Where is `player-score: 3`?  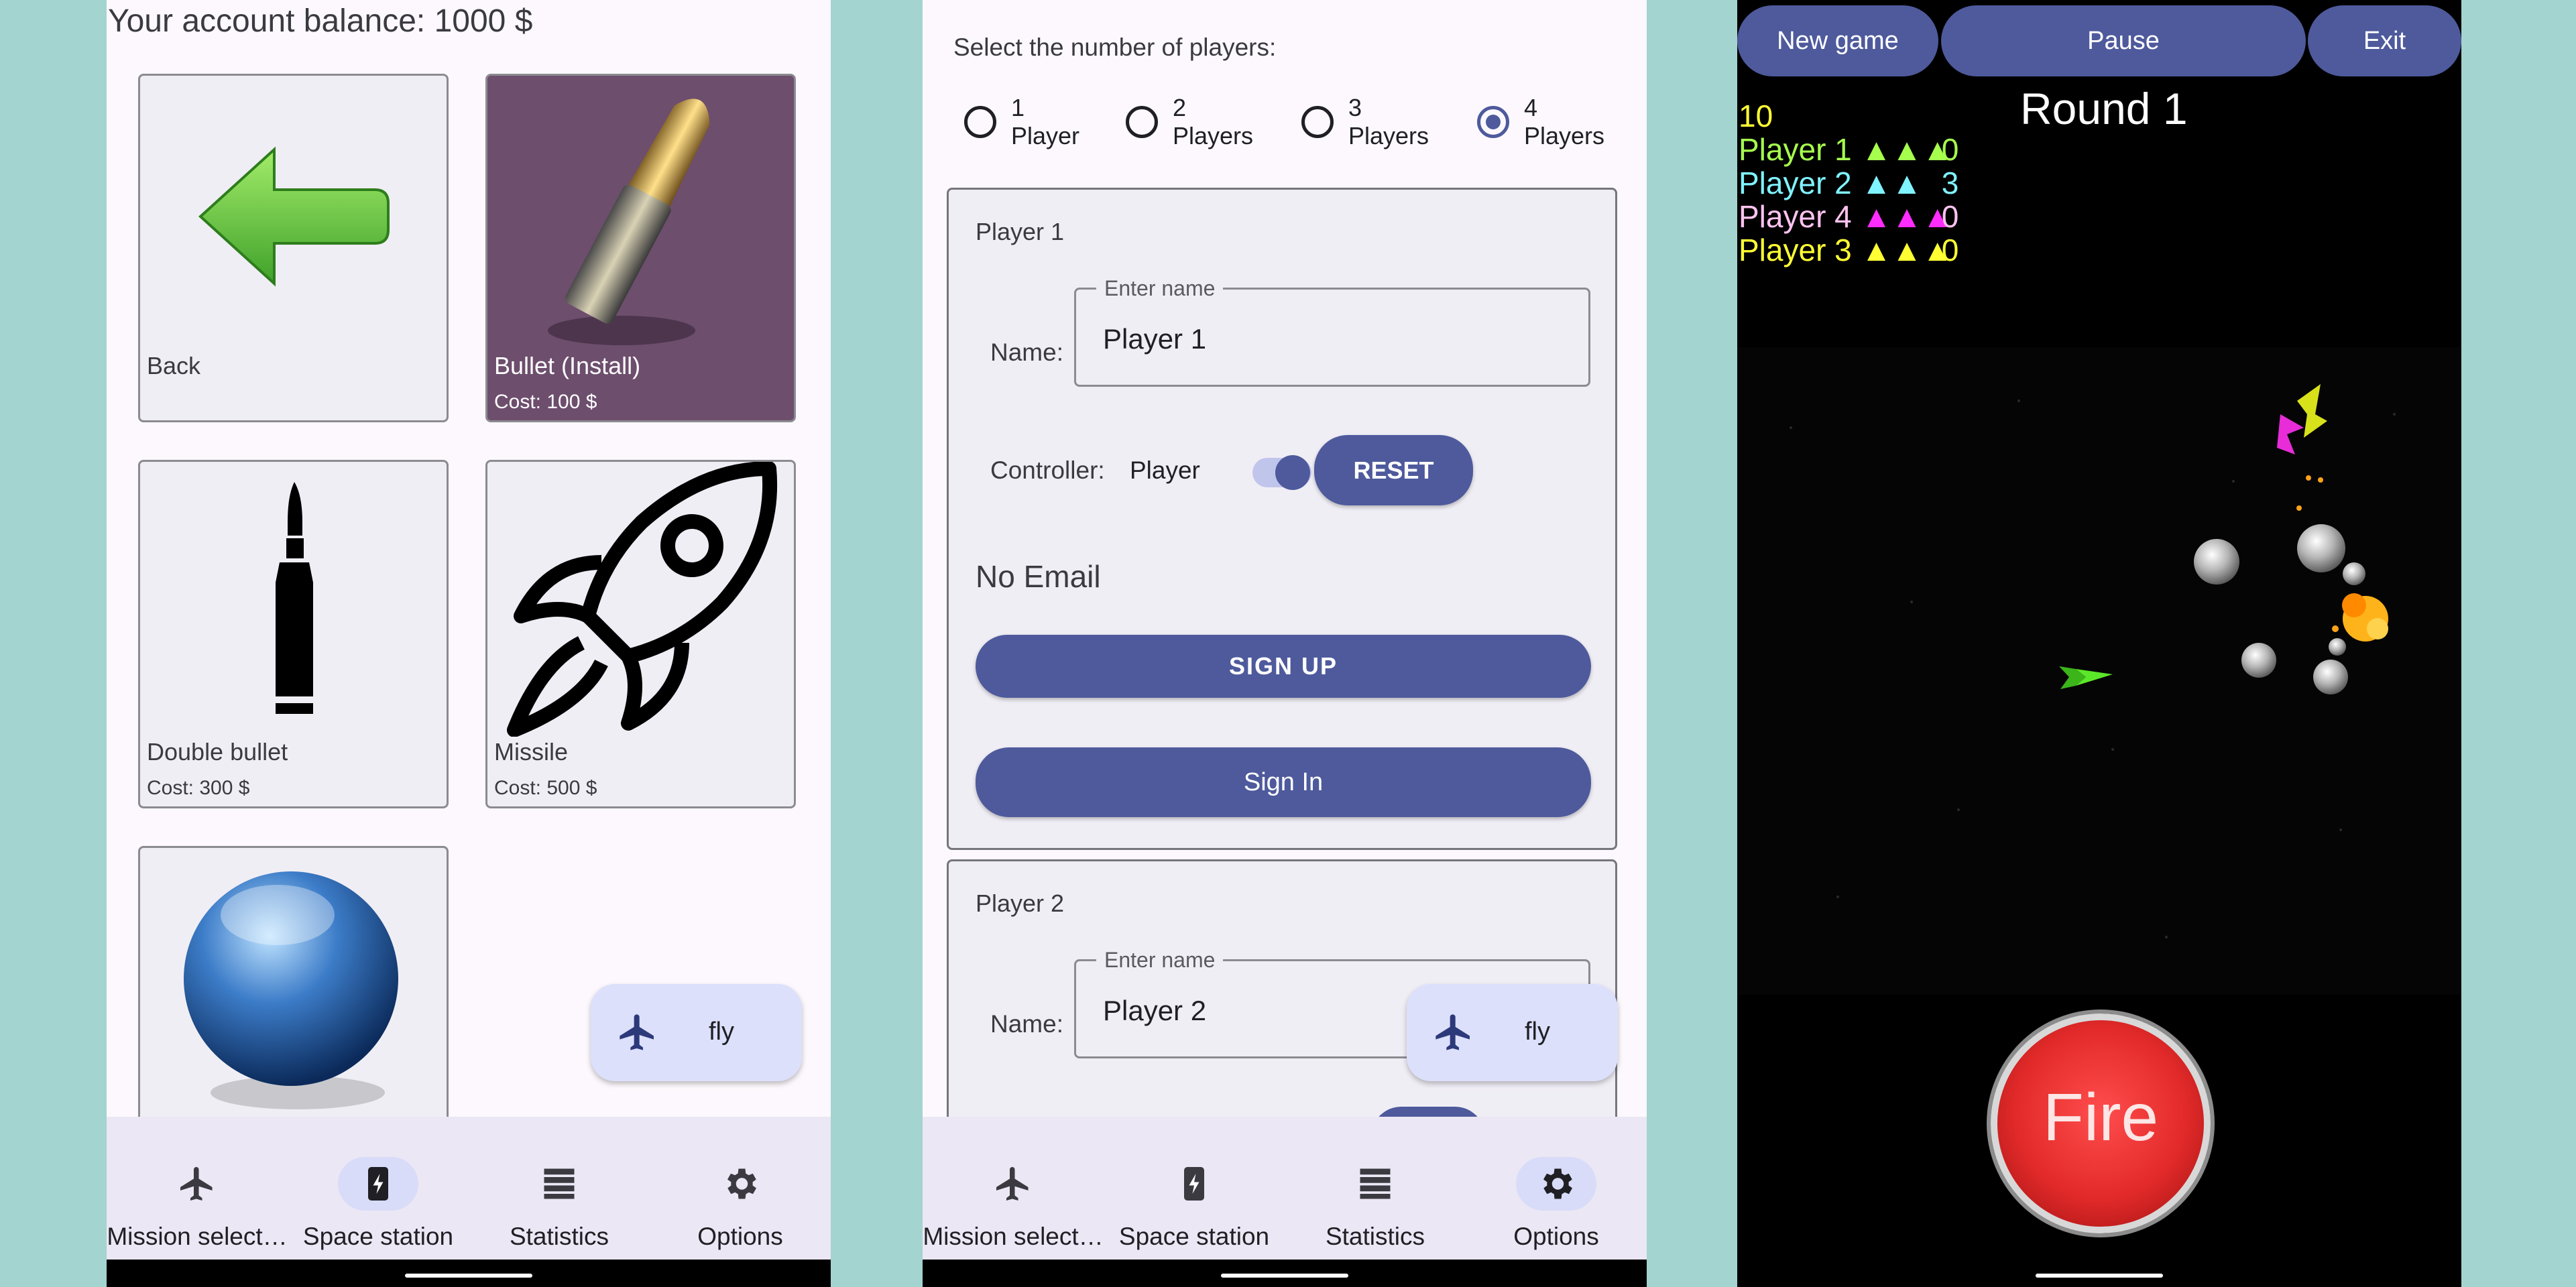 player-score: 3 is located at coordinates (1950, 183).